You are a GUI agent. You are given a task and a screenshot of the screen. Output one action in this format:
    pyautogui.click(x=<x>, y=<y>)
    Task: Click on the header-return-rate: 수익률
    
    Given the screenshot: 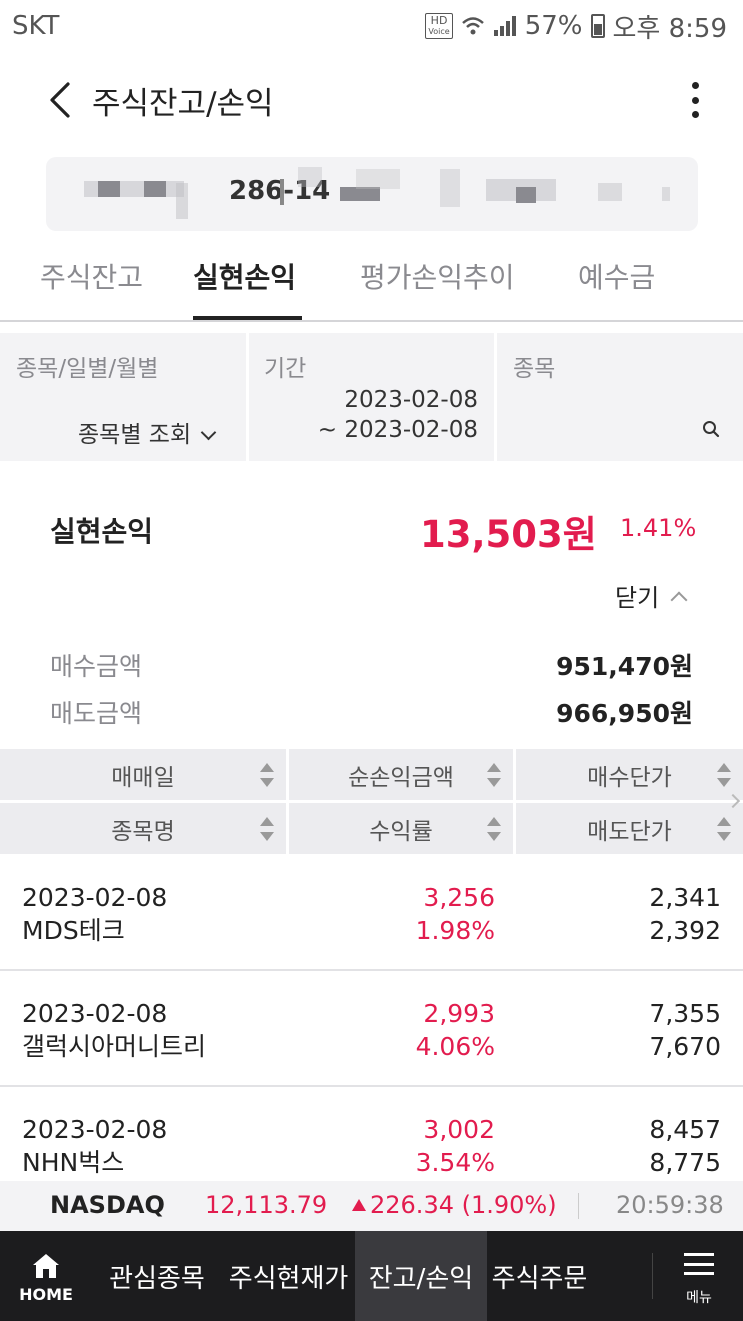 What is the action you would take?
    pyautogui.click(x=401, y=828)
    